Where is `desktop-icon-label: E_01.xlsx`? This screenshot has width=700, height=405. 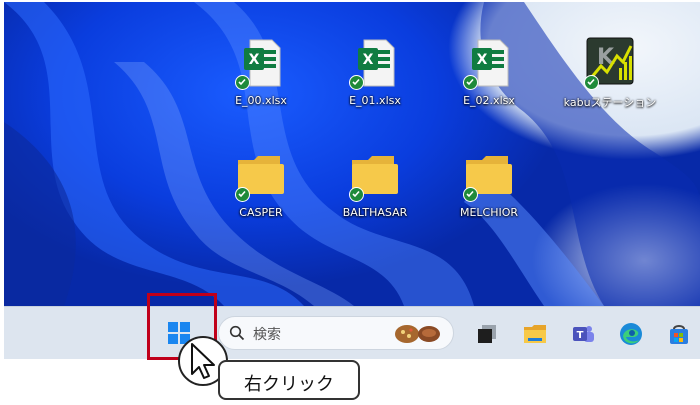 desktop-icon-label: E_01.xlsx is located at coordinates (375, 100).